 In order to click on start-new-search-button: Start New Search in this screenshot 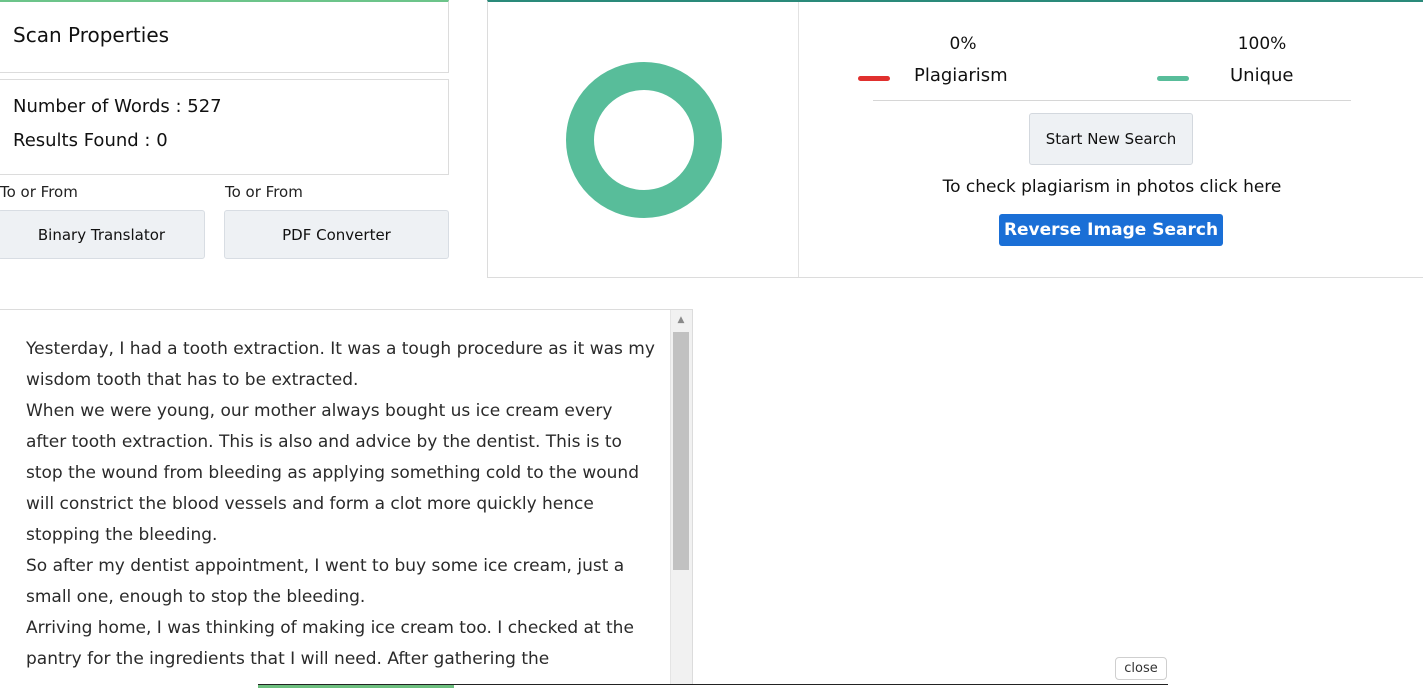, I will do `click(1111, 139)`.